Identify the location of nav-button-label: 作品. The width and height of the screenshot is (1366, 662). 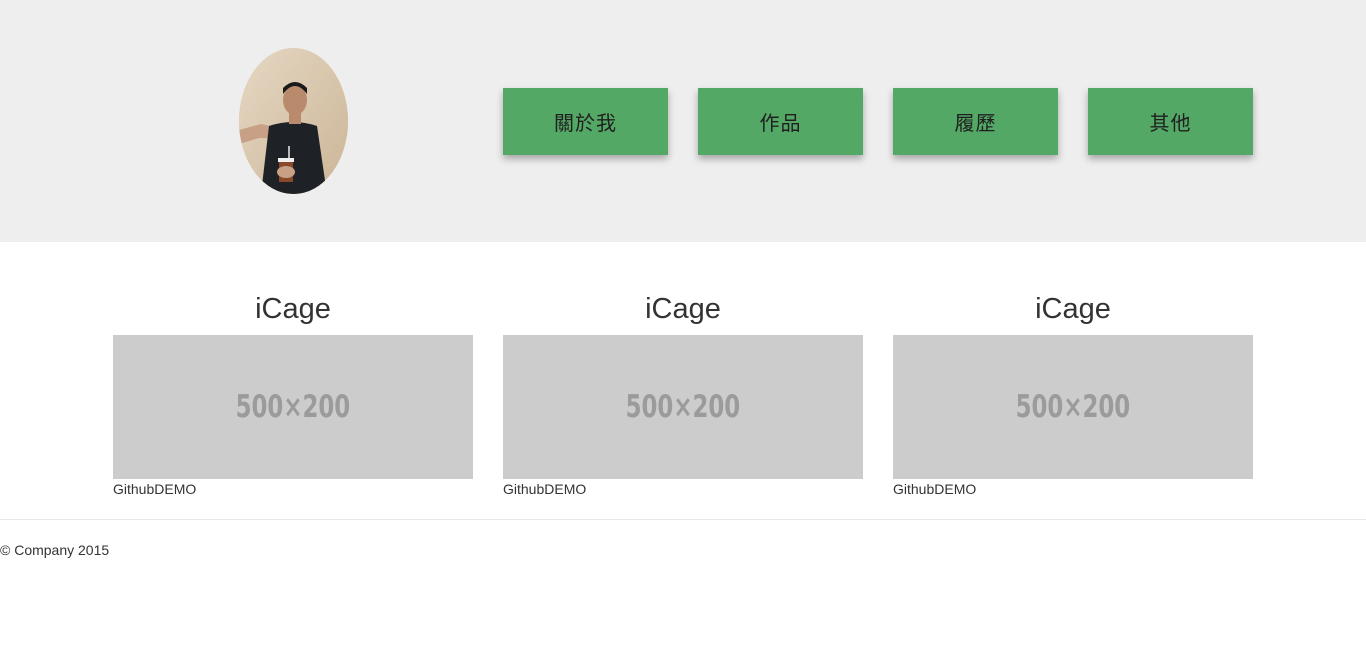
(780, 123).